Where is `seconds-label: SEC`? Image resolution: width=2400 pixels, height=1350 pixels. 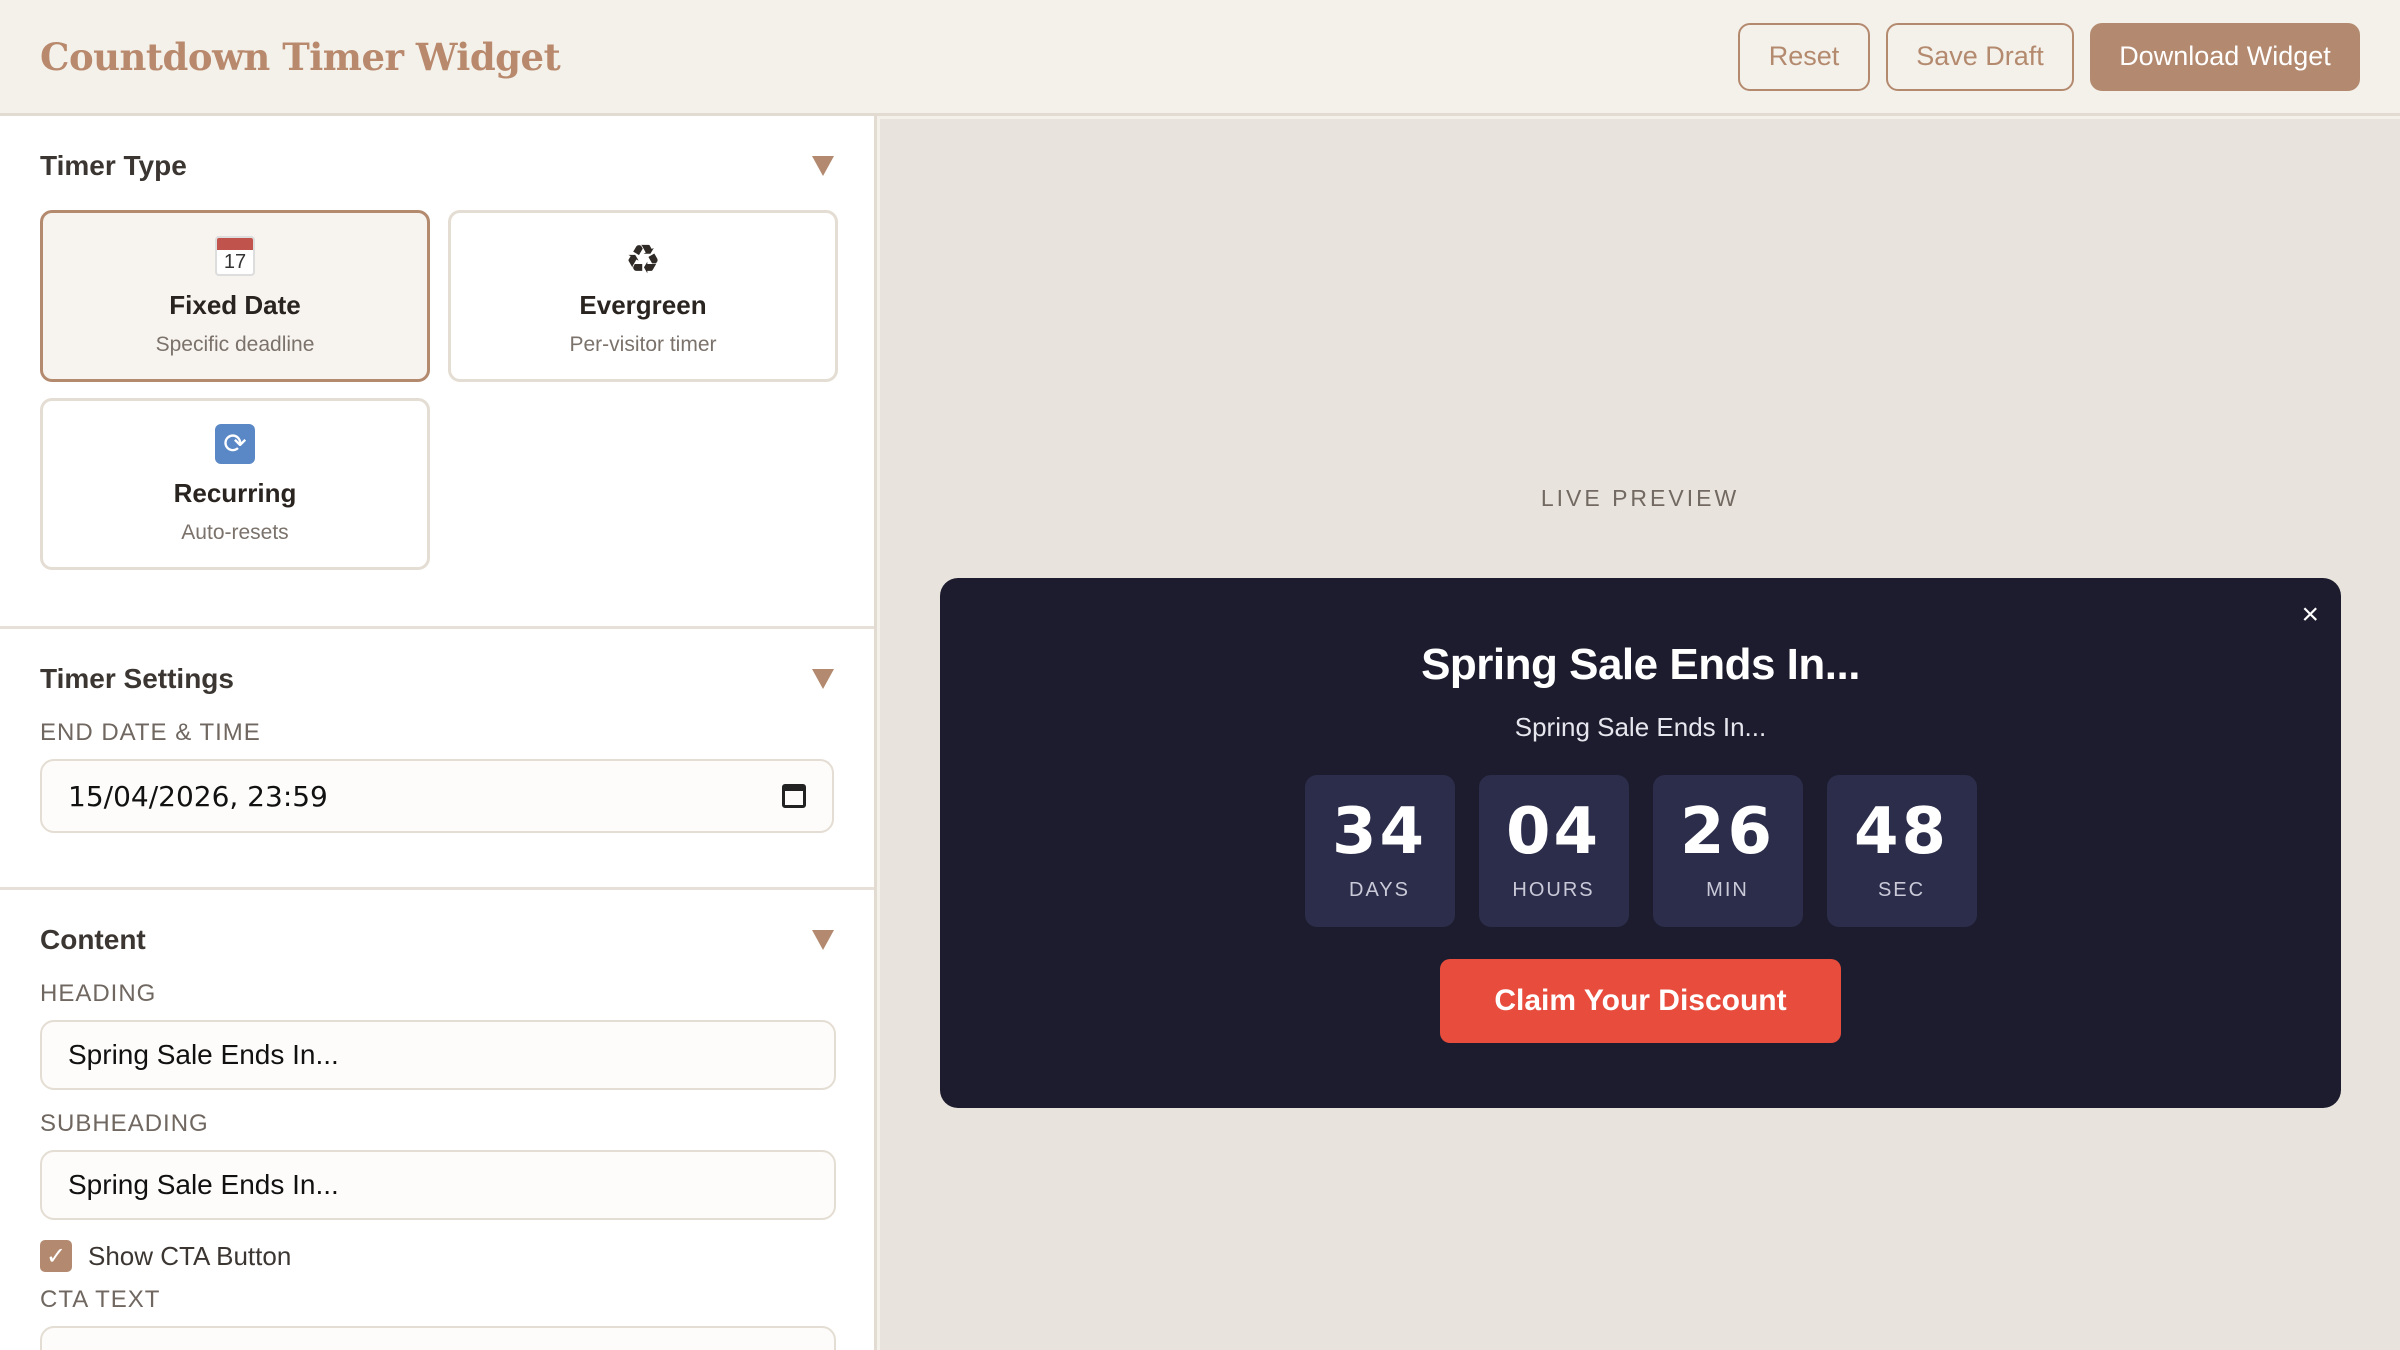 seconds-label: SEC is located at coordinates (1901, 890).